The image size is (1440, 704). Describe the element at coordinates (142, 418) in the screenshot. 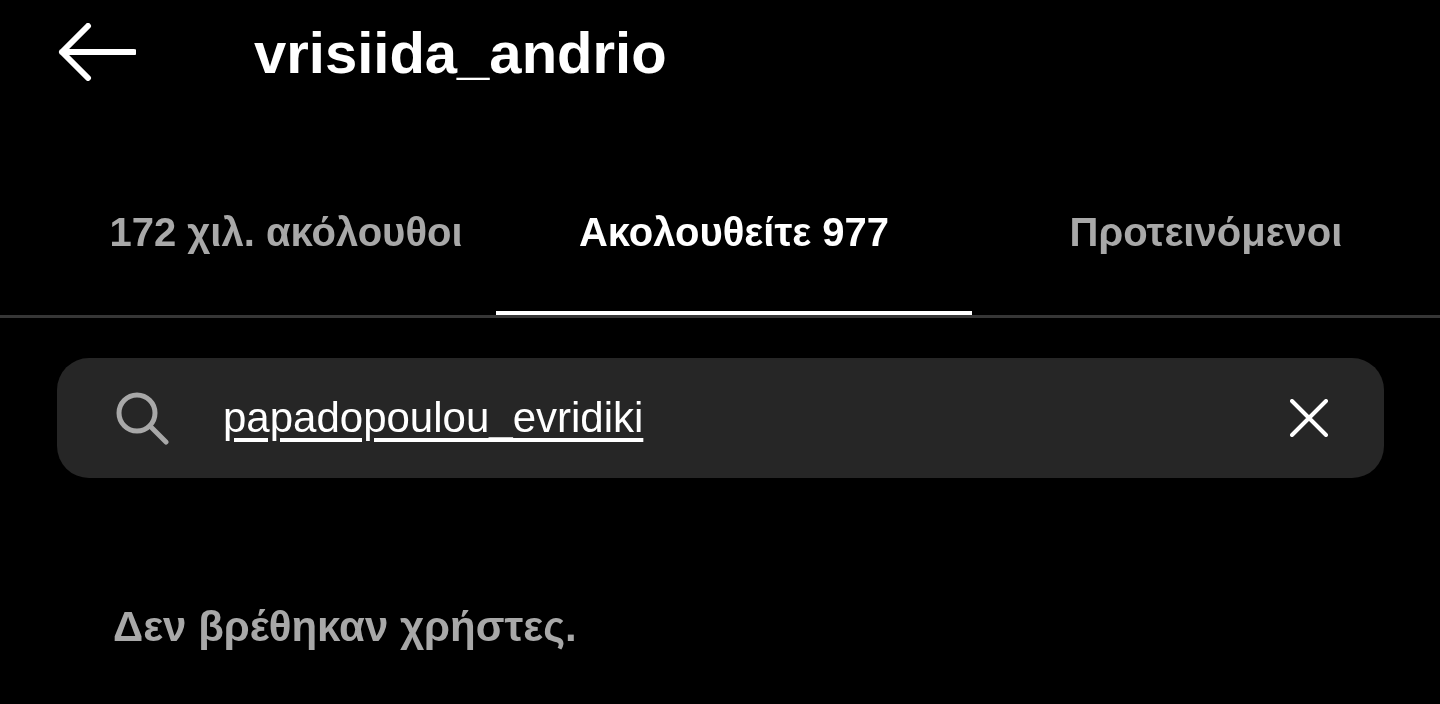

I see `search-icon` at that location.